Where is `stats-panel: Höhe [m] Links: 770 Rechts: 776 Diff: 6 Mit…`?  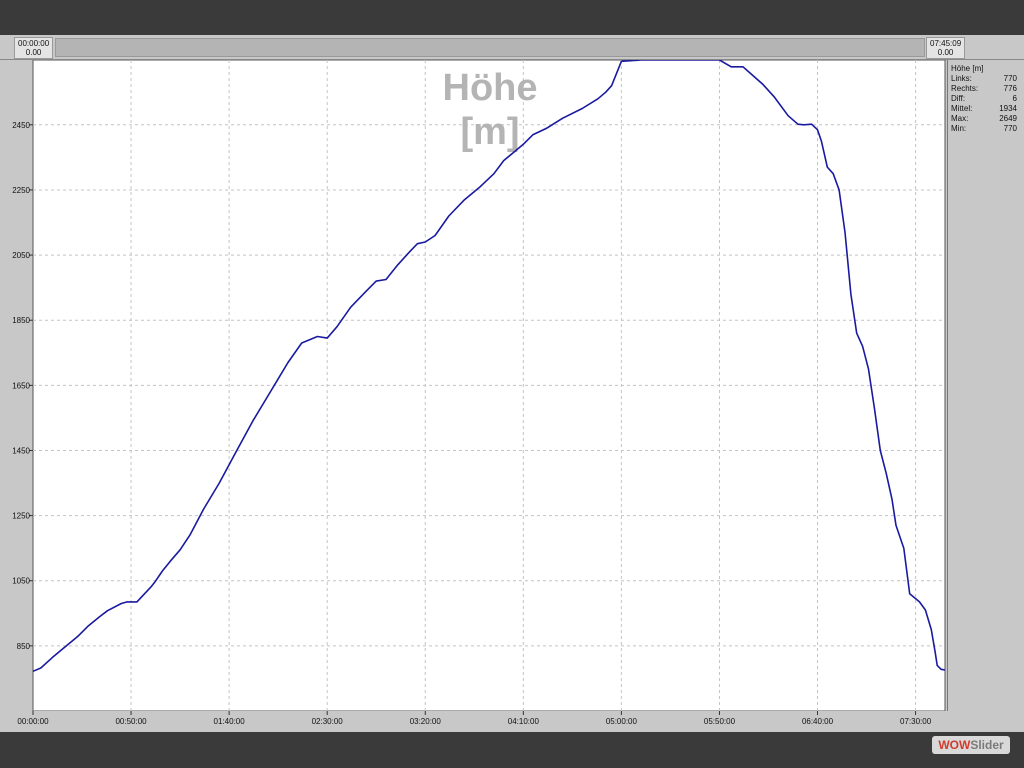
stats-panel: Höhe [m] Links: 770 Rechts: 776 Diff: 6 Mit… is located at coordinates (983, 385).